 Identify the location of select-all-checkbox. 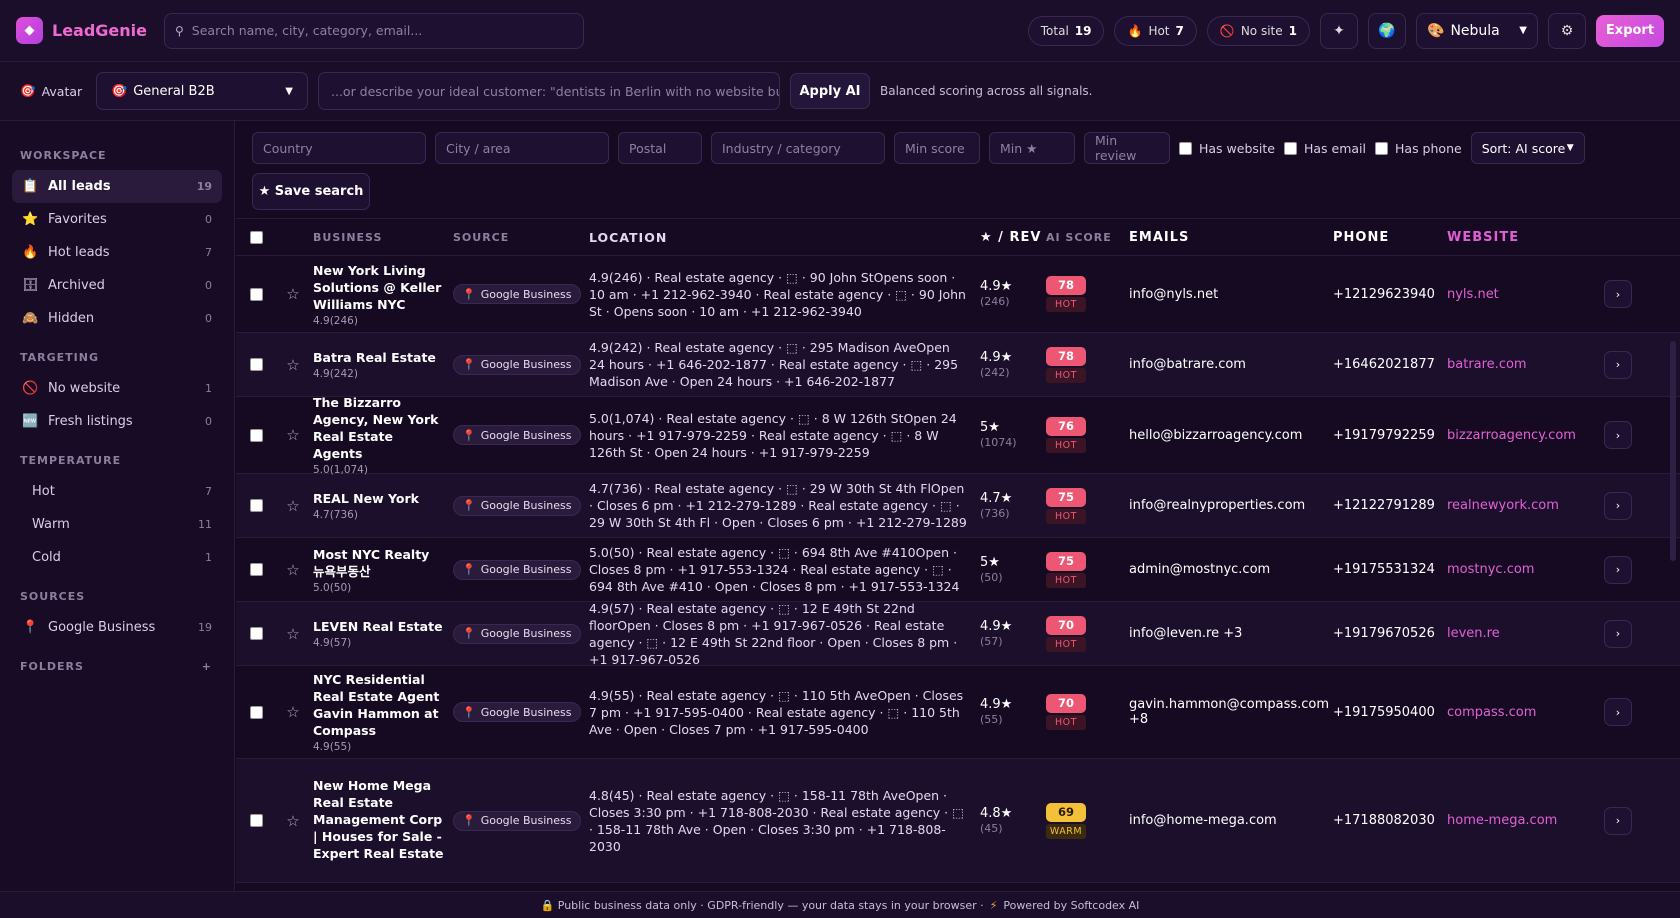
(256, 237).